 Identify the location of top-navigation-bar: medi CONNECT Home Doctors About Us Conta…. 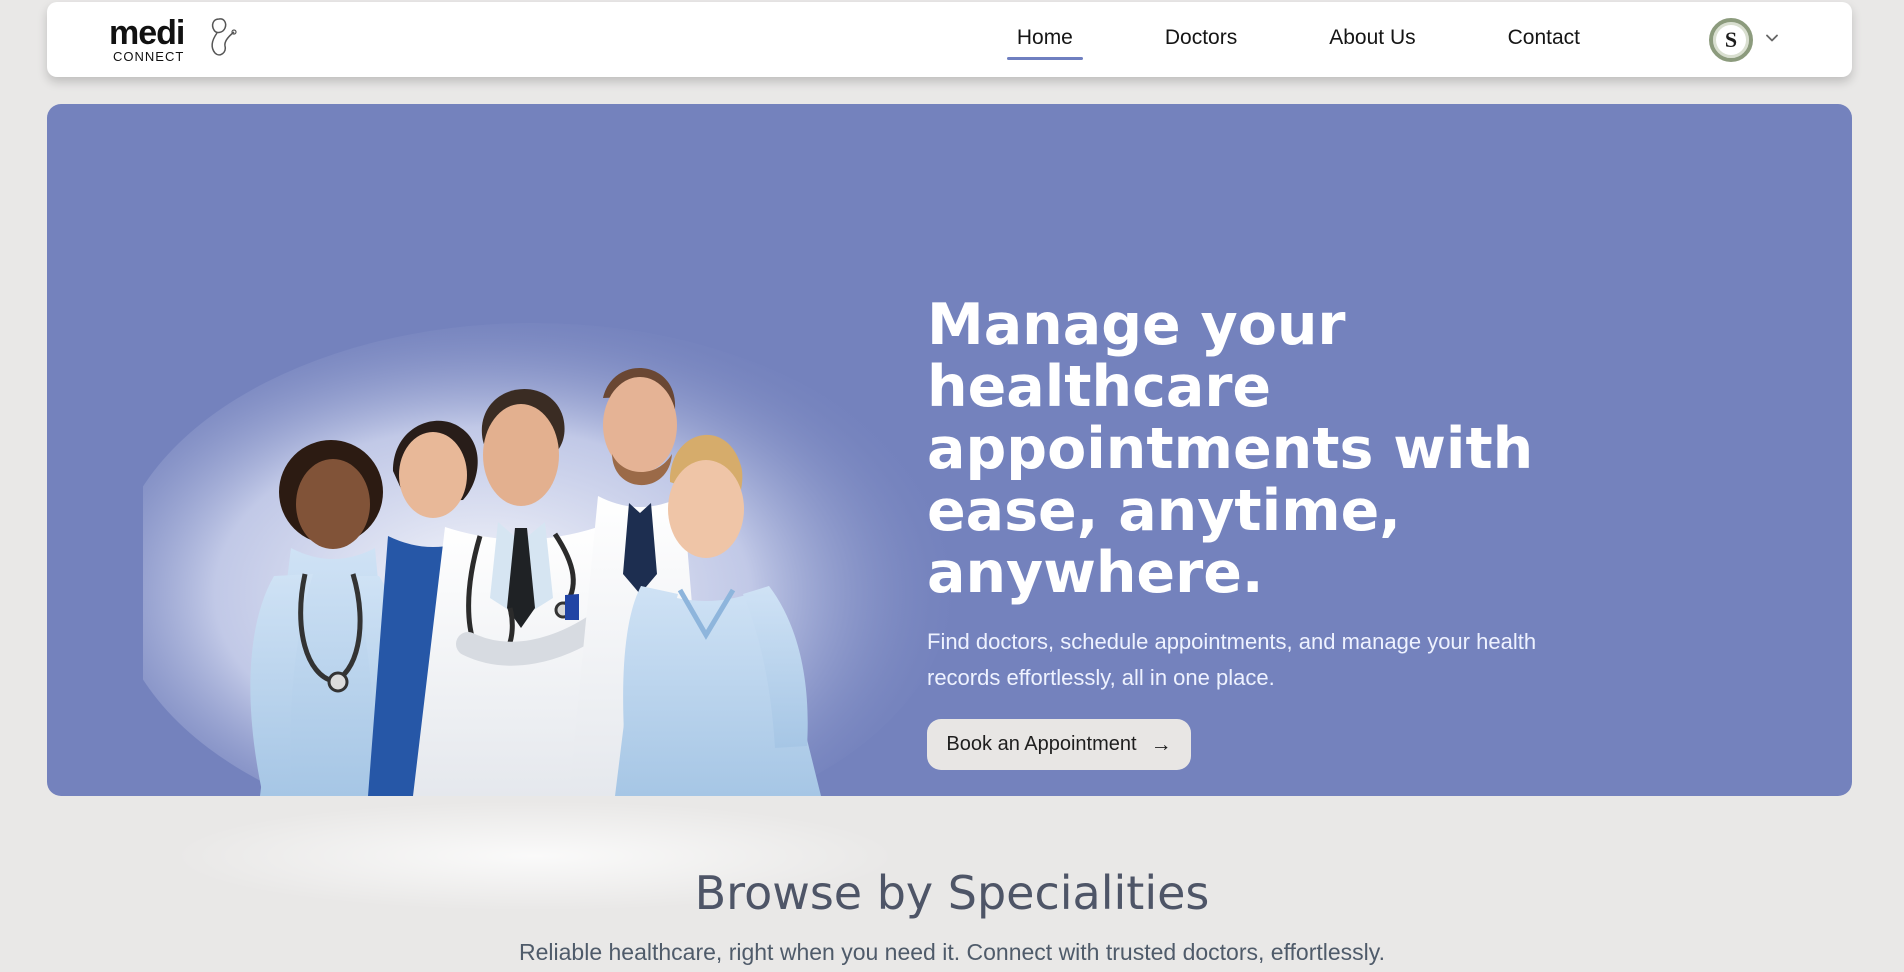
(949, 39).